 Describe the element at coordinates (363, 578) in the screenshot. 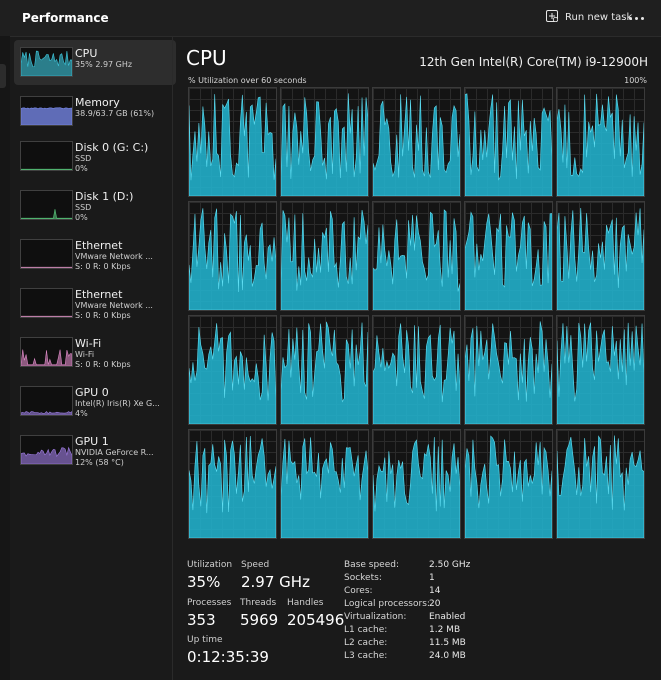

I see `sockets-label: Sockets:` at that location.